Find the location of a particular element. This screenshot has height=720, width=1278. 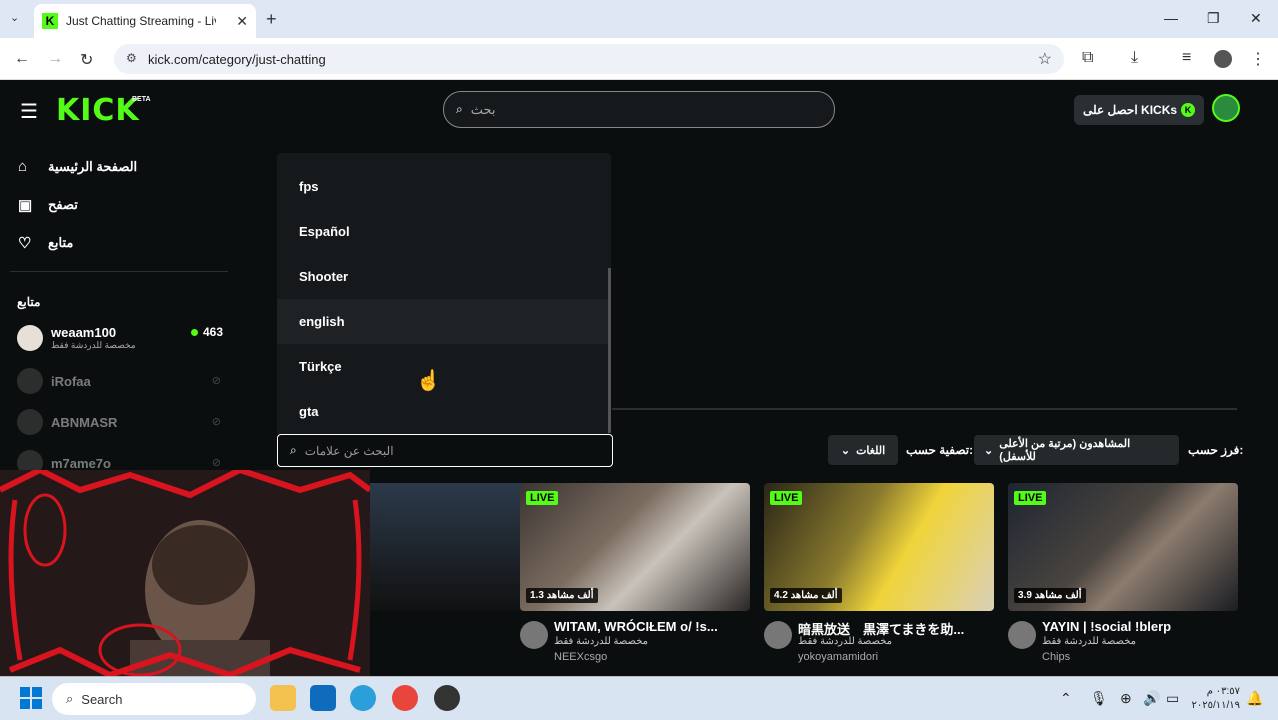

channel-item: weaam100 مخصصة للدردشة فقط 463 is located at coordinates (122, 338).